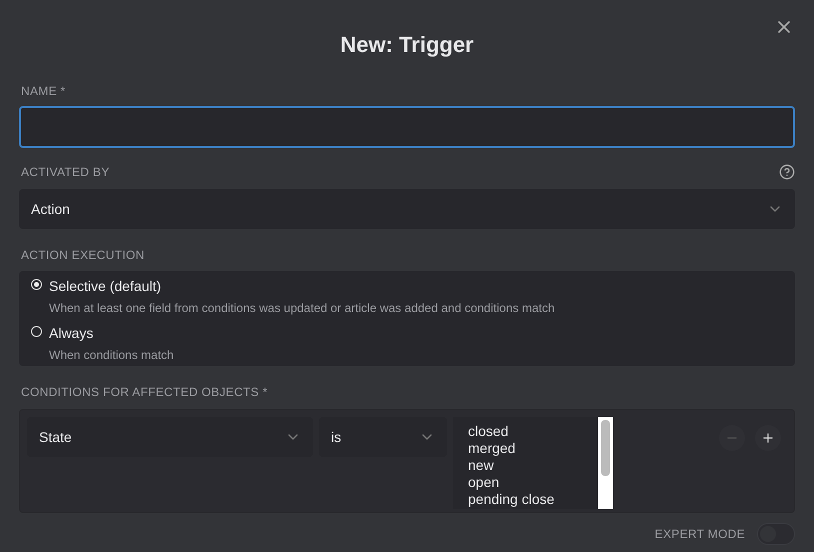  Describe the element at coordinates (111, 333) in the screenshot. I see `radio-label: Always` at that location.